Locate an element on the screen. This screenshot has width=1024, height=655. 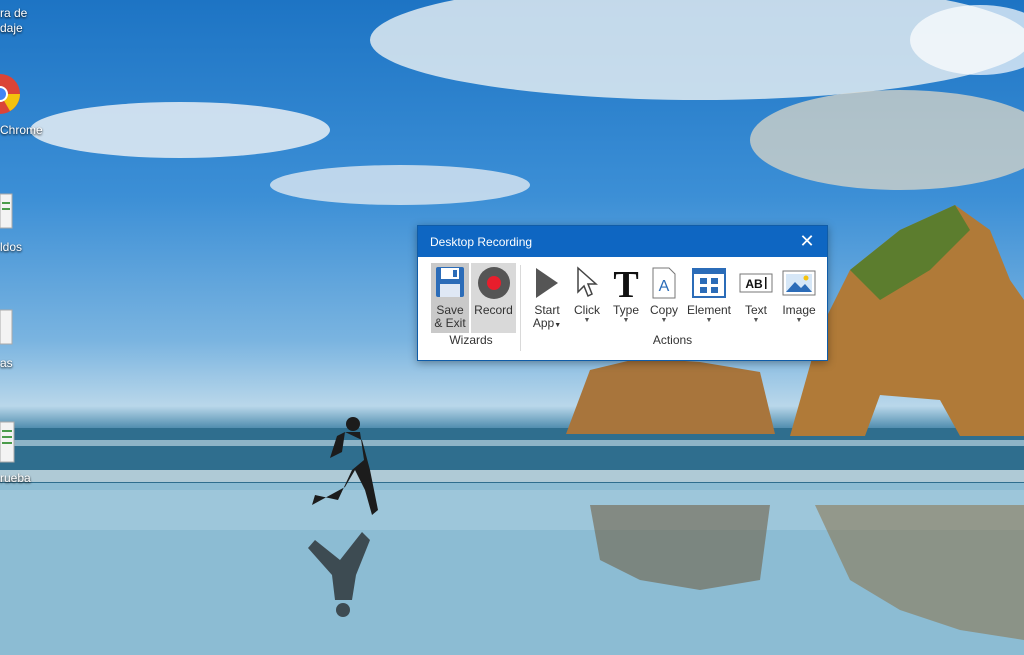
play-icon is located at coordinates (547, 284).